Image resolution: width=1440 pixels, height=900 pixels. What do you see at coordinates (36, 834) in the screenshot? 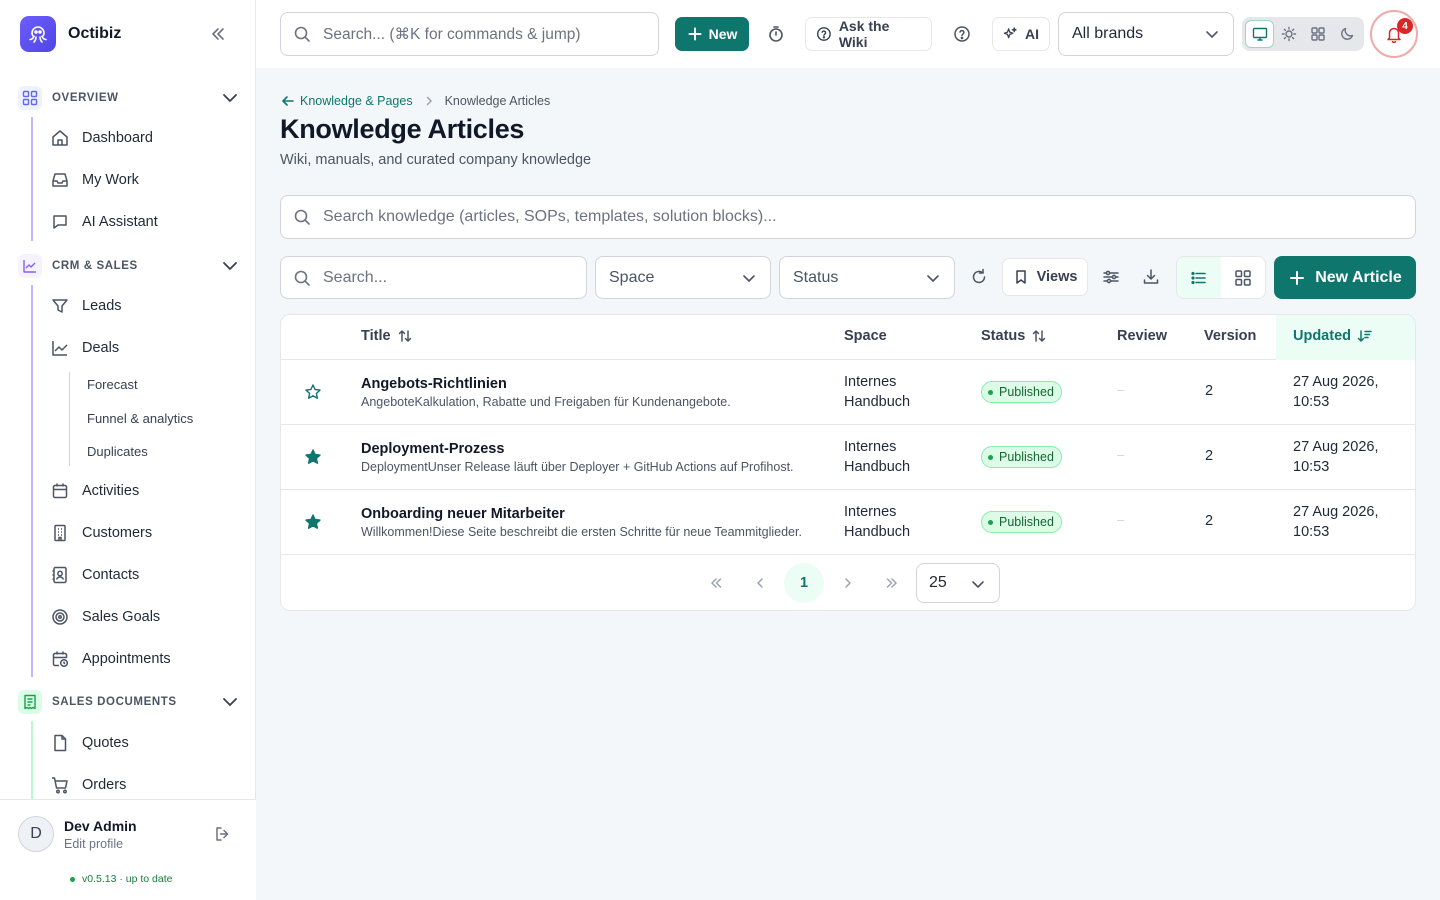
I see `avatar: D` at bounding box center [36, 834].